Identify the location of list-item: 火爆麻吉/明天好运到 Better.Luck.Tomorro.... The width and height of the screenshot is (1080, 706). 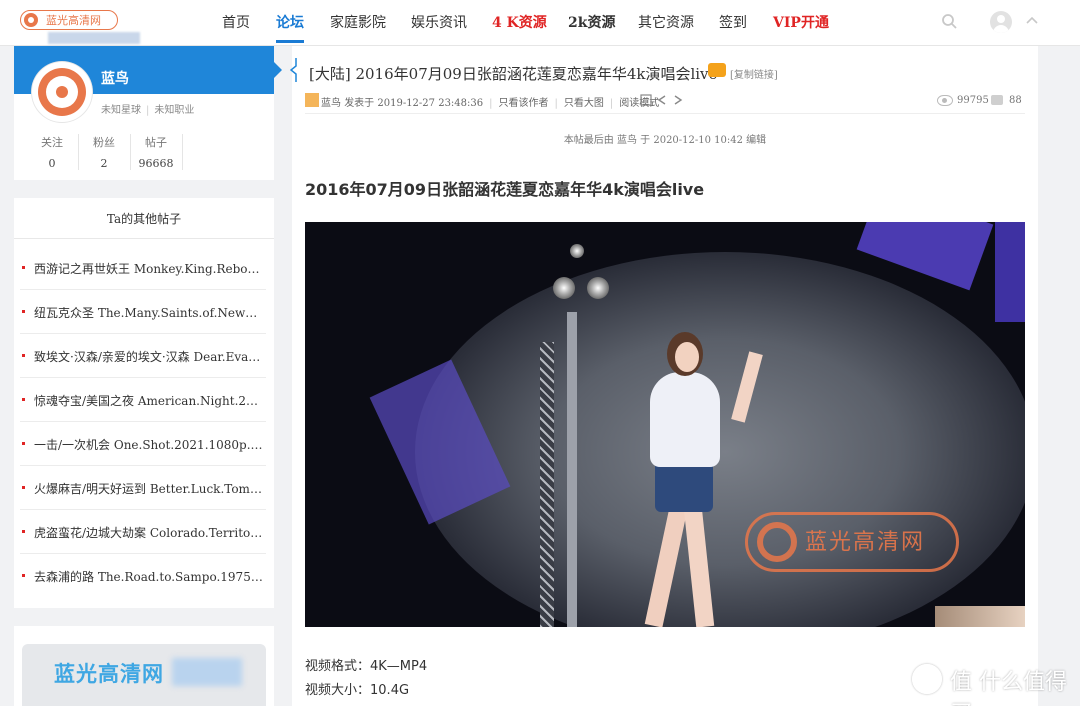
(143, 488).